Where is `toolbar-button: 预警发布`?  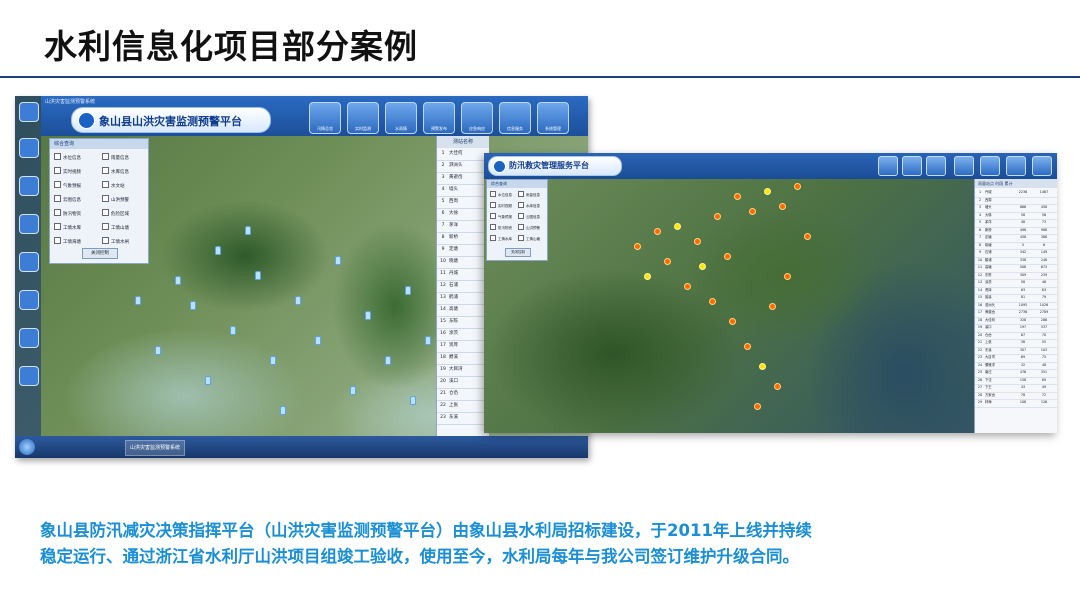 toolbar-button: 预警发布 is located at coordinates (439, 118).